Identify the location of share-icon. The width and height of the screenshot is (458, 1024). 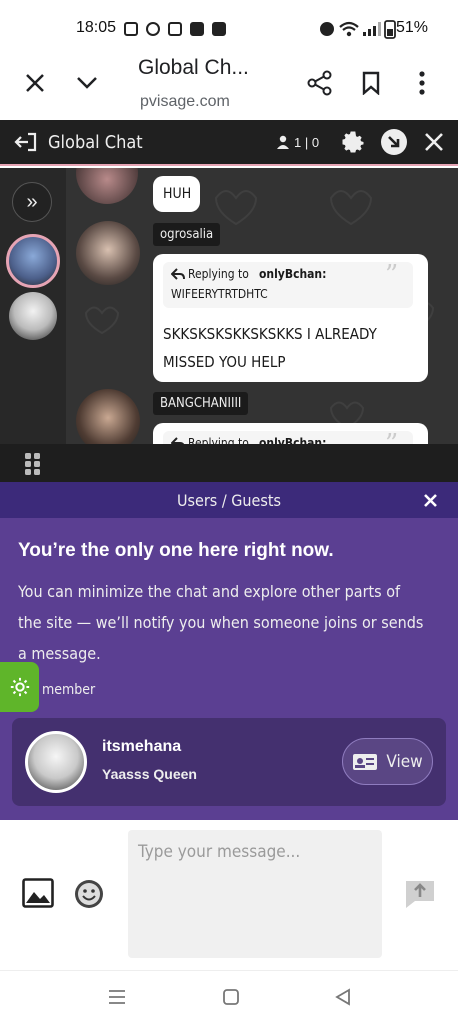
(319, 83).